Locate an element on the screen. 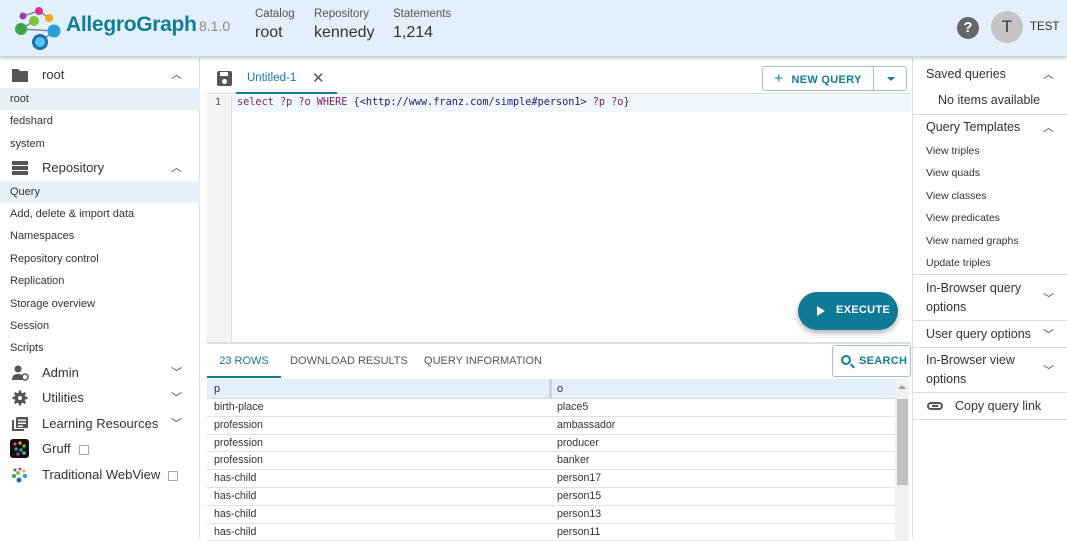 The height and width of the screenshot is (541, 1067). template-update-triples: Update triples is located at coordinates (958, 263).